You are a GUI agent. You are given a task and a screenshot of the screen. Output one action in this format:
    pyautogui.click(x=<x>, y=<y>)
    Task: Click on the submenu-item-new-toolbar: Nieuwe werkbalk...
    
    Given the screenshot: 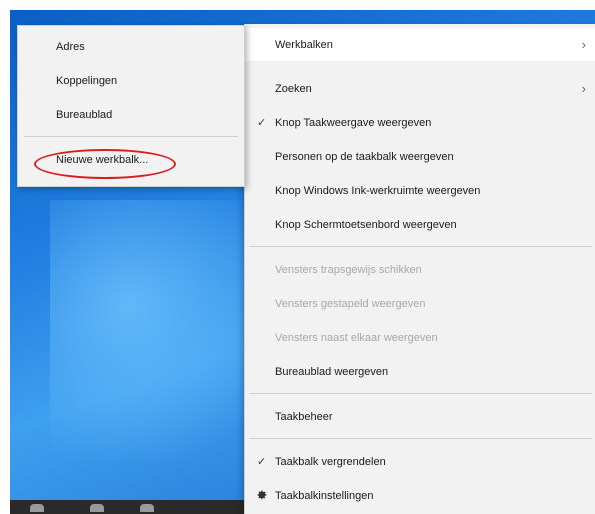 What is the action you would take?
    pyautogui.click(x=131, y=161)
    